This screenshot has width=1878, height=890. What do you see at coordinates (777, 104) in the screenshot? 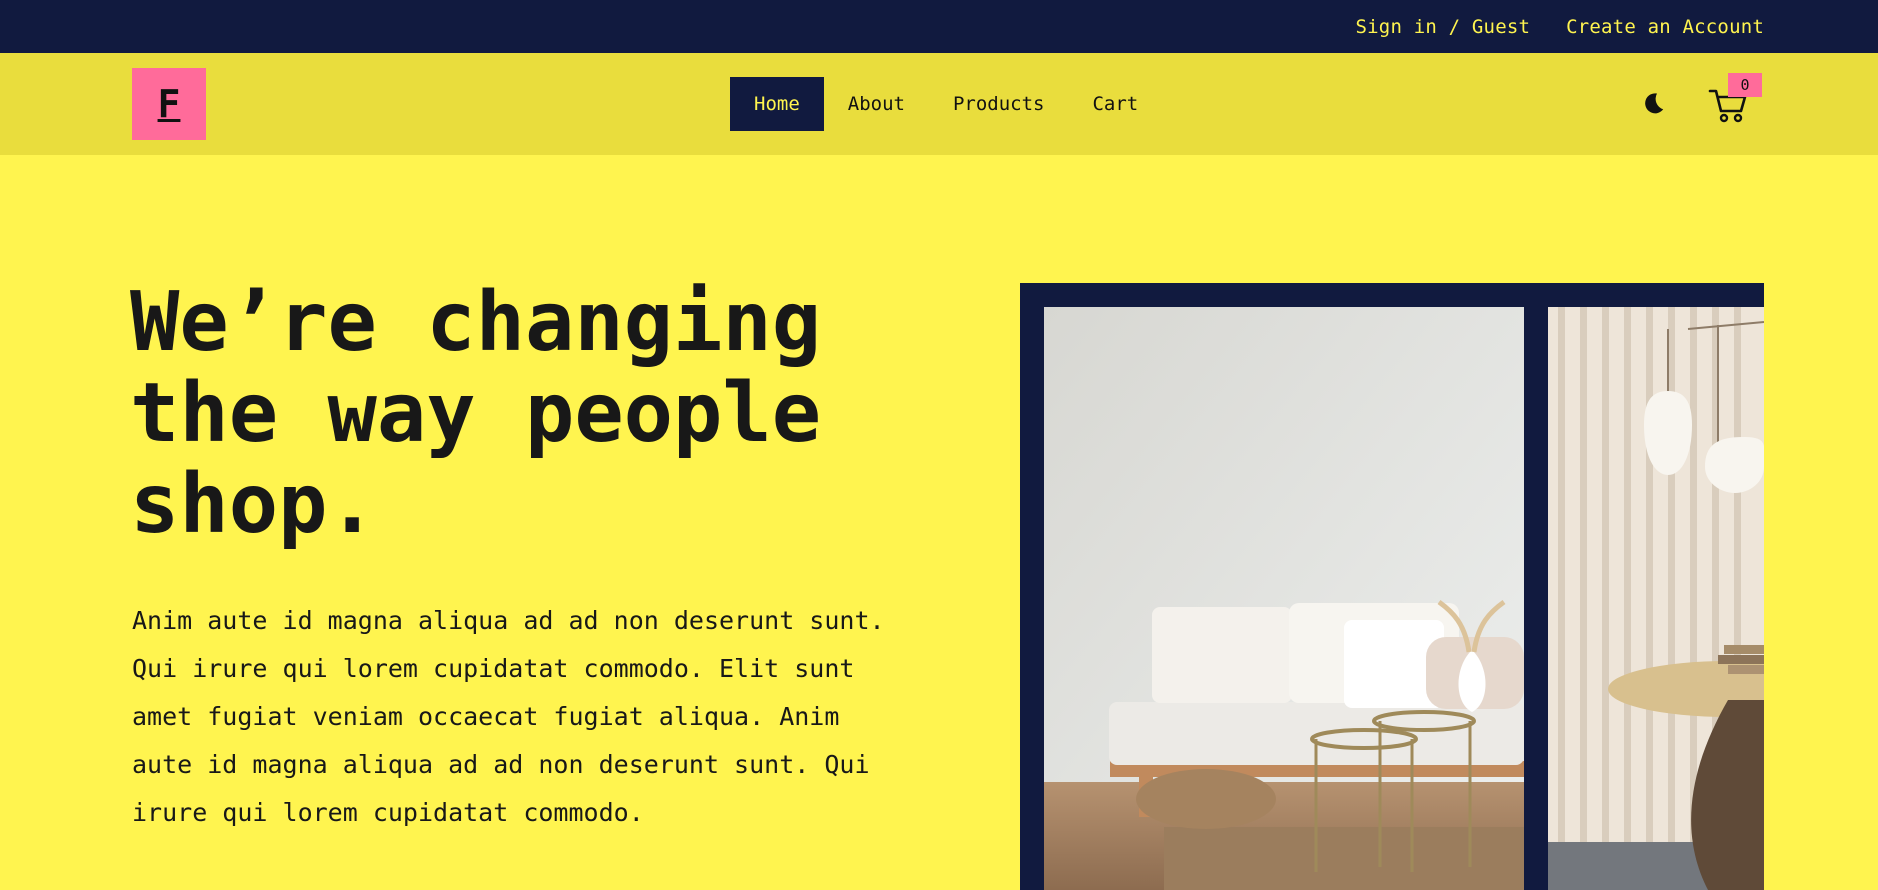
I see `nav-home-link: Home` at bounding box center [777, 104].